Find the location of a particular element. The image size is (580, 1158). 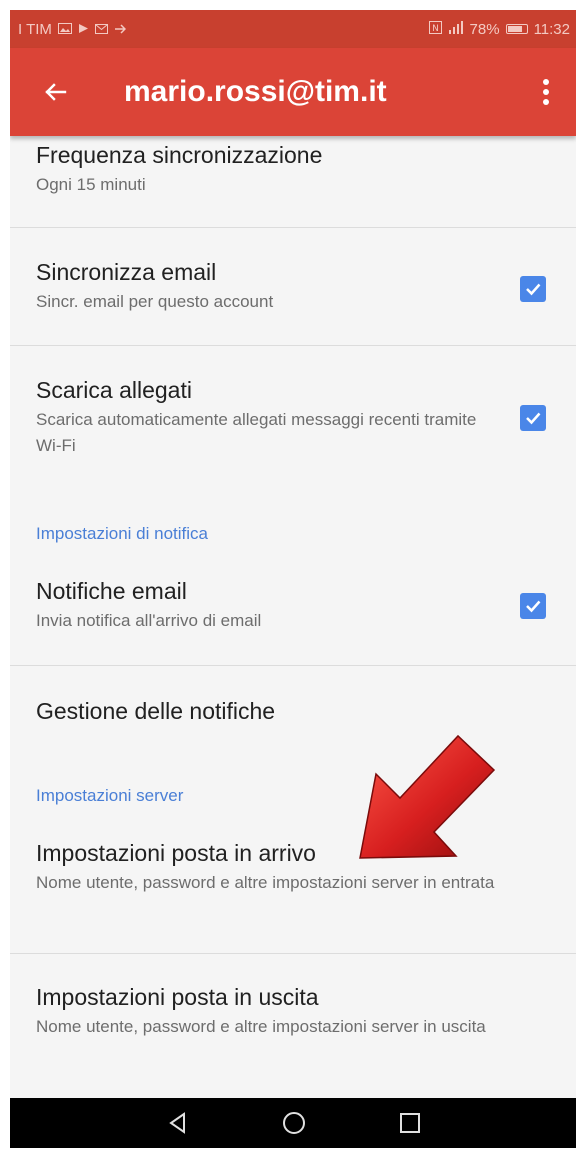

triangle-back-icon is located at coordinates (177, 1123).